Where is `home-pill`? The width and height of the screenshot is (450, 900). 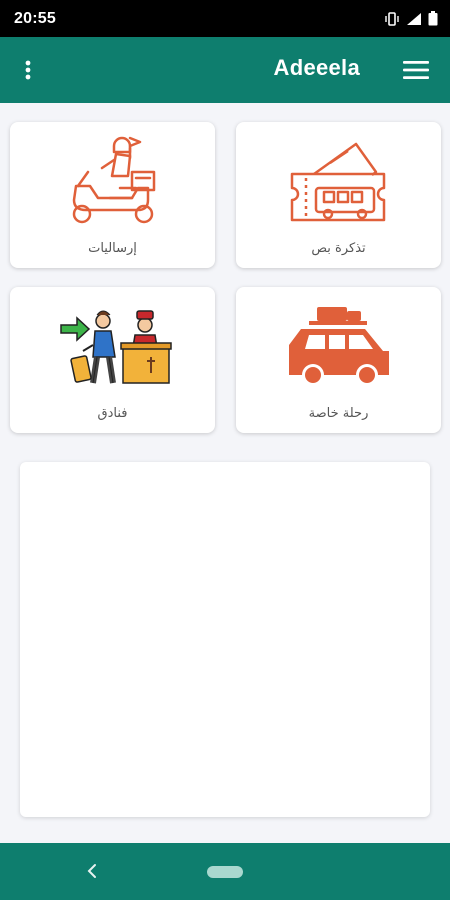 home-pill is located at coordinates (225, 872).